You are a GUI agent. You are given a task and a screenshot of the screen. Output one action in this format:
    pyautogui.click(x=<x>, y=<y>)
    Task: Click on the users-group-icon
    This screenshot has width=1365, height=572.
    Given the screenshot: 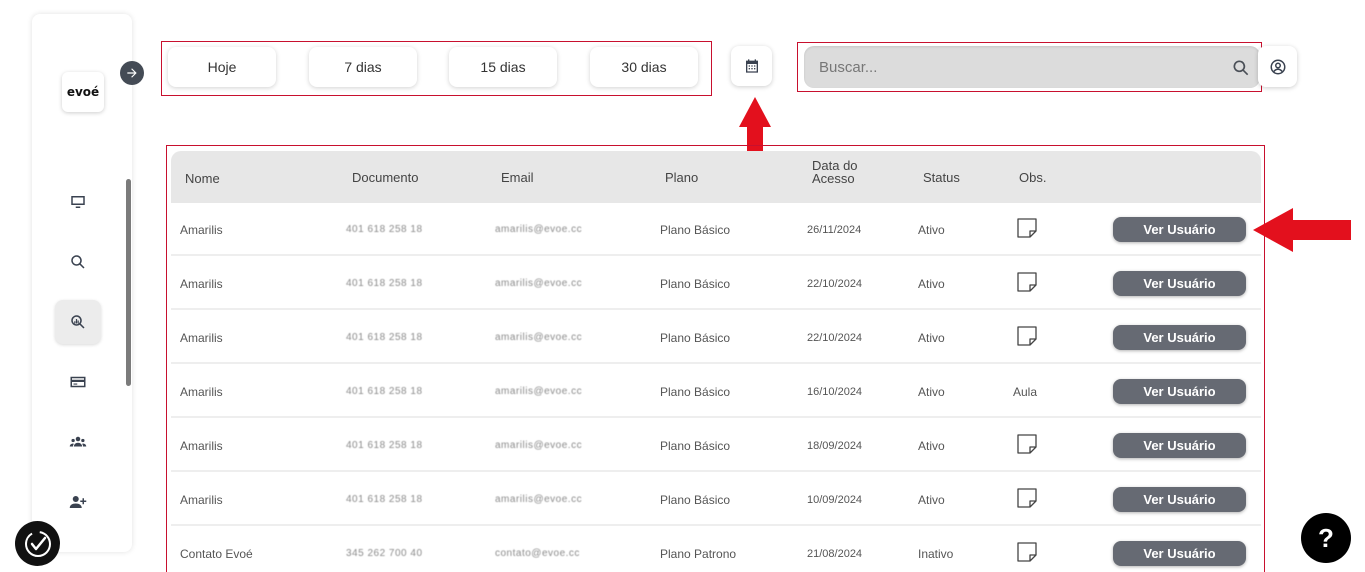 What is the action you would take?
    pyautogui.click(x=78, y=441)
    